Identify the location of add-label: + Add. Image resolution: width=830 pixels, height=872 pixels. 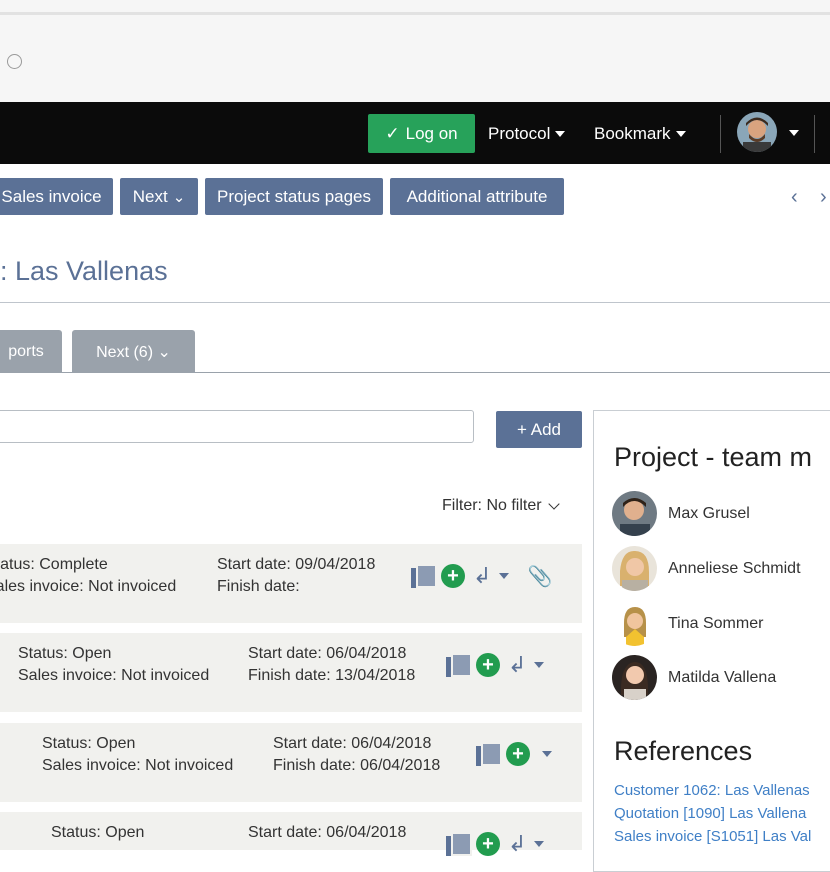
(539, 429).